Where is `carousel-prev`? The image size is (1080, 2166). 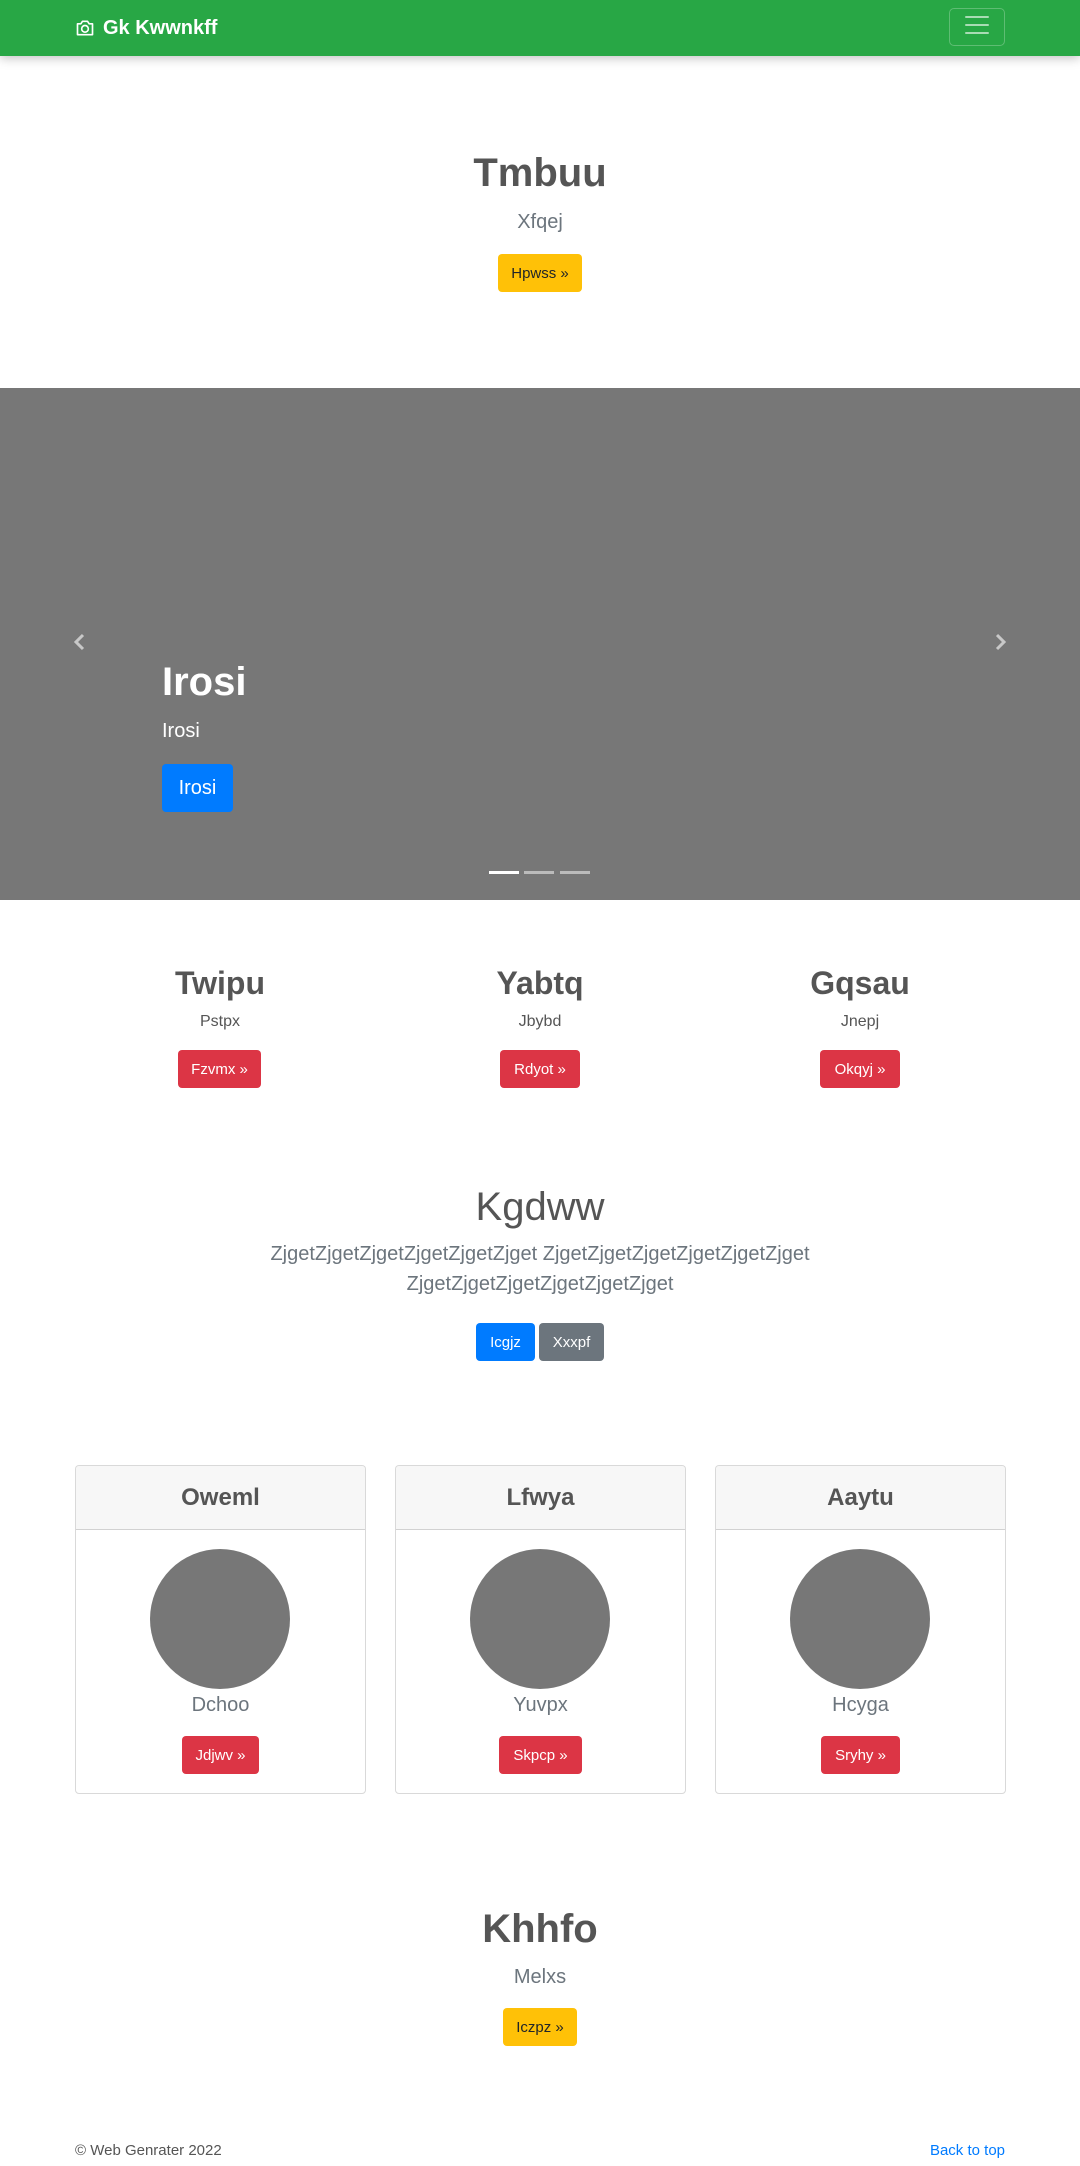
carousel-prev is located at coordinates (80, 644).